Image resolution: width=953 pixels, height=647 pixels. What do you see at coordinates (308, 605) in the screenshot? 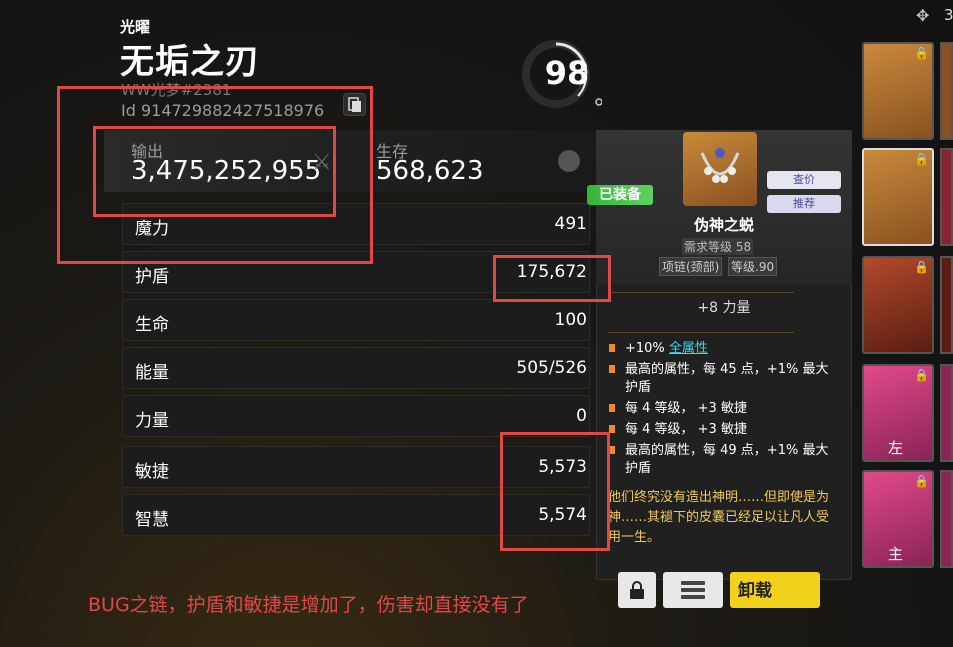
I see `annotation-caption: BUG之链，护盾和敏捷是增加了，伤害却直接没有了` at bounding box center [308, 605].